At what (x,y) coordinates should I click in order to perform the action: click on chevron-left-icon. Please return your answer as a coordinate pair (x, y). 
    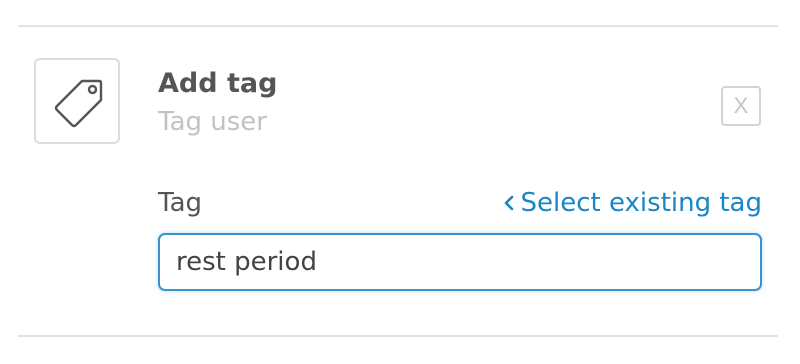
    Looking at the image, I should click on (509, 203).